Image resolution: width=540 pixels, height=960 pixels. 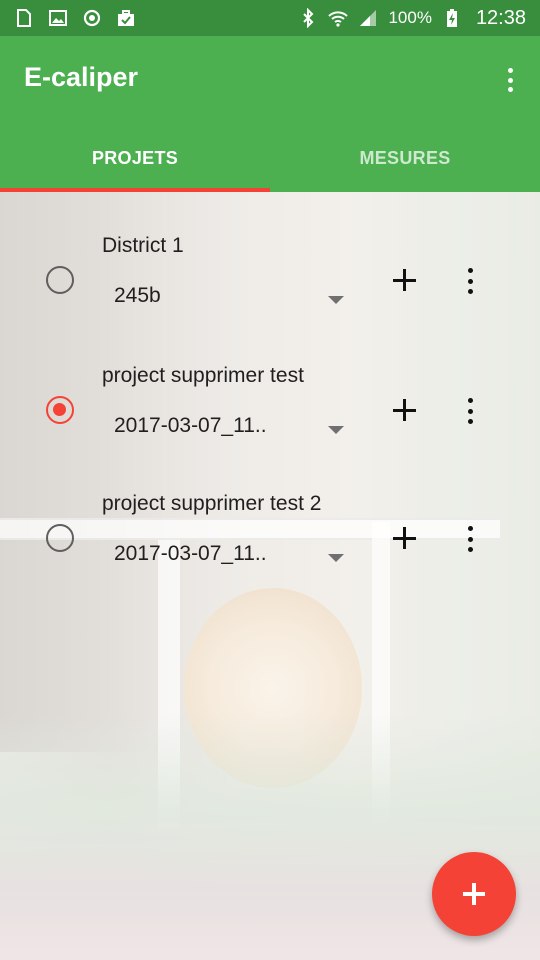 What do you see at coordinates (143, 245) in the screenshot?
I see `project-name: District 1` at bounding box center [143, 245].